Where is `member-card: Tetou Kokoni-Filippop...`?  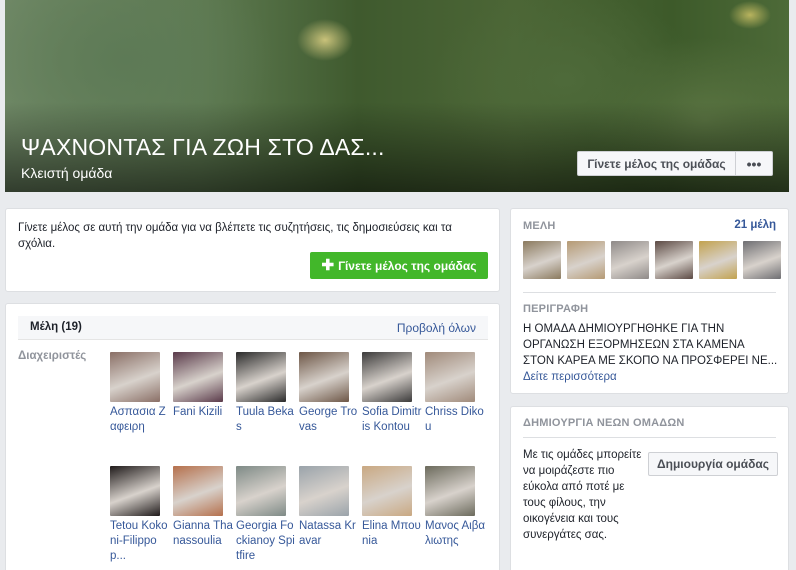
member-card: Tetou Kokoni-Filippop... is located at coordinates (140, 515).